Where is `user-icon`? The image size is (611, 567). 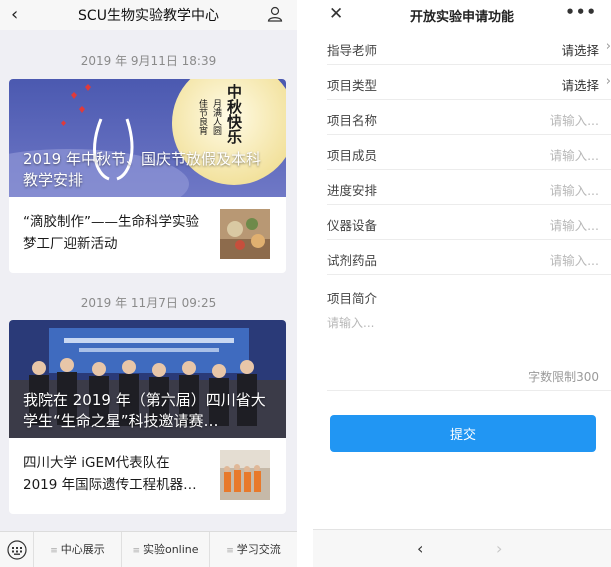
user-icon is located at coordinates (275, 16).